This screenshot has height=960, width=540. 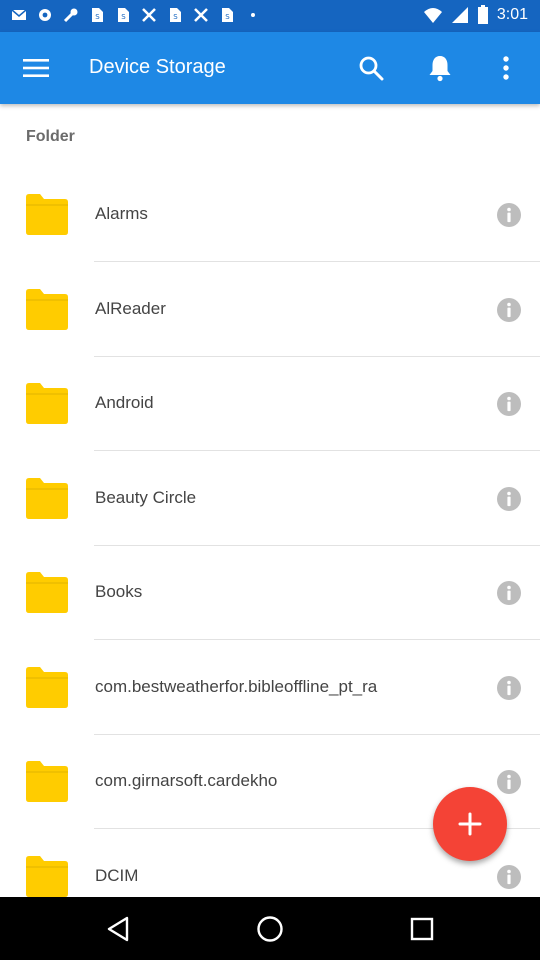 I want to click on folder-name: Beauty Circle, so click(x=146, y=497).